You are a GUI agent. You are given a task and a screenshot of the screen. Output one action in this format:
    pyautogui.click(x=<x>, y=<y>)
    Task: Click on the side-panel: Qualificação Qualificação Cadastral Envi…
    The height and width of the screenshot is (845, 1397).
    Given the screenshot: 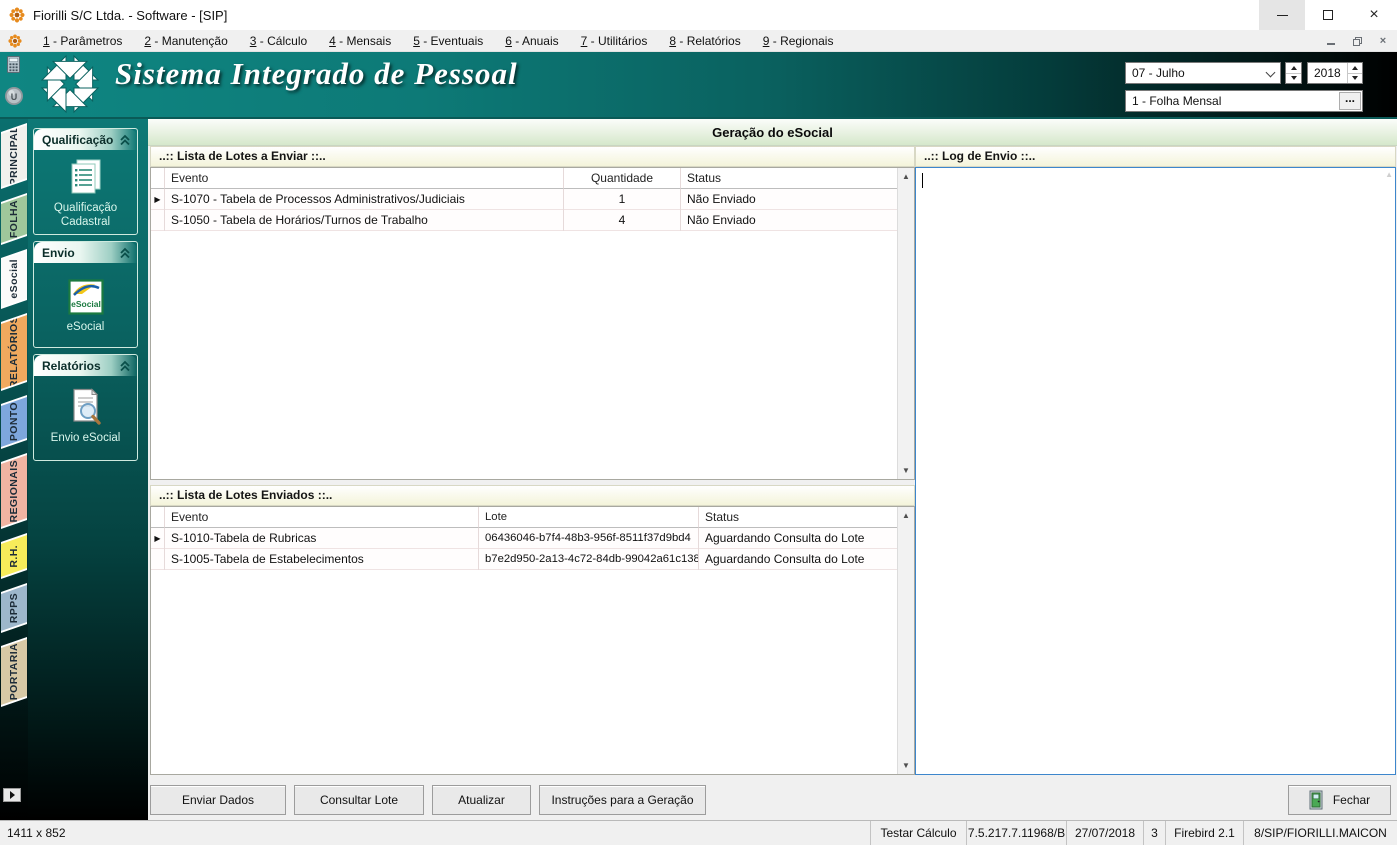 What is the action you would take?
    pyautogui.click(x=88, y=469)
    